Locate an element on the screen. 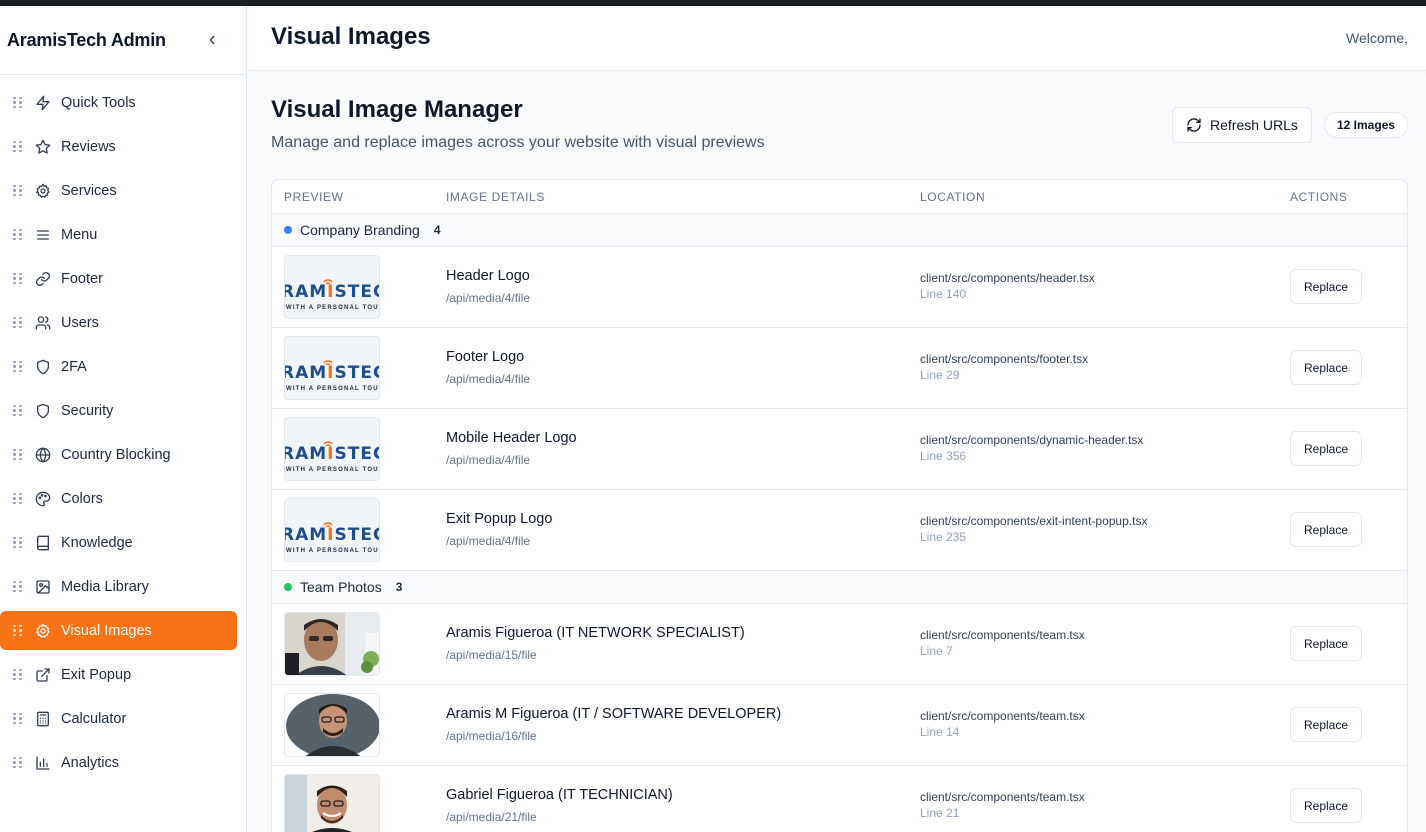 This screenshot has width=1426, height=832. image-name: Header Logo is located at coordinates (488, 276).